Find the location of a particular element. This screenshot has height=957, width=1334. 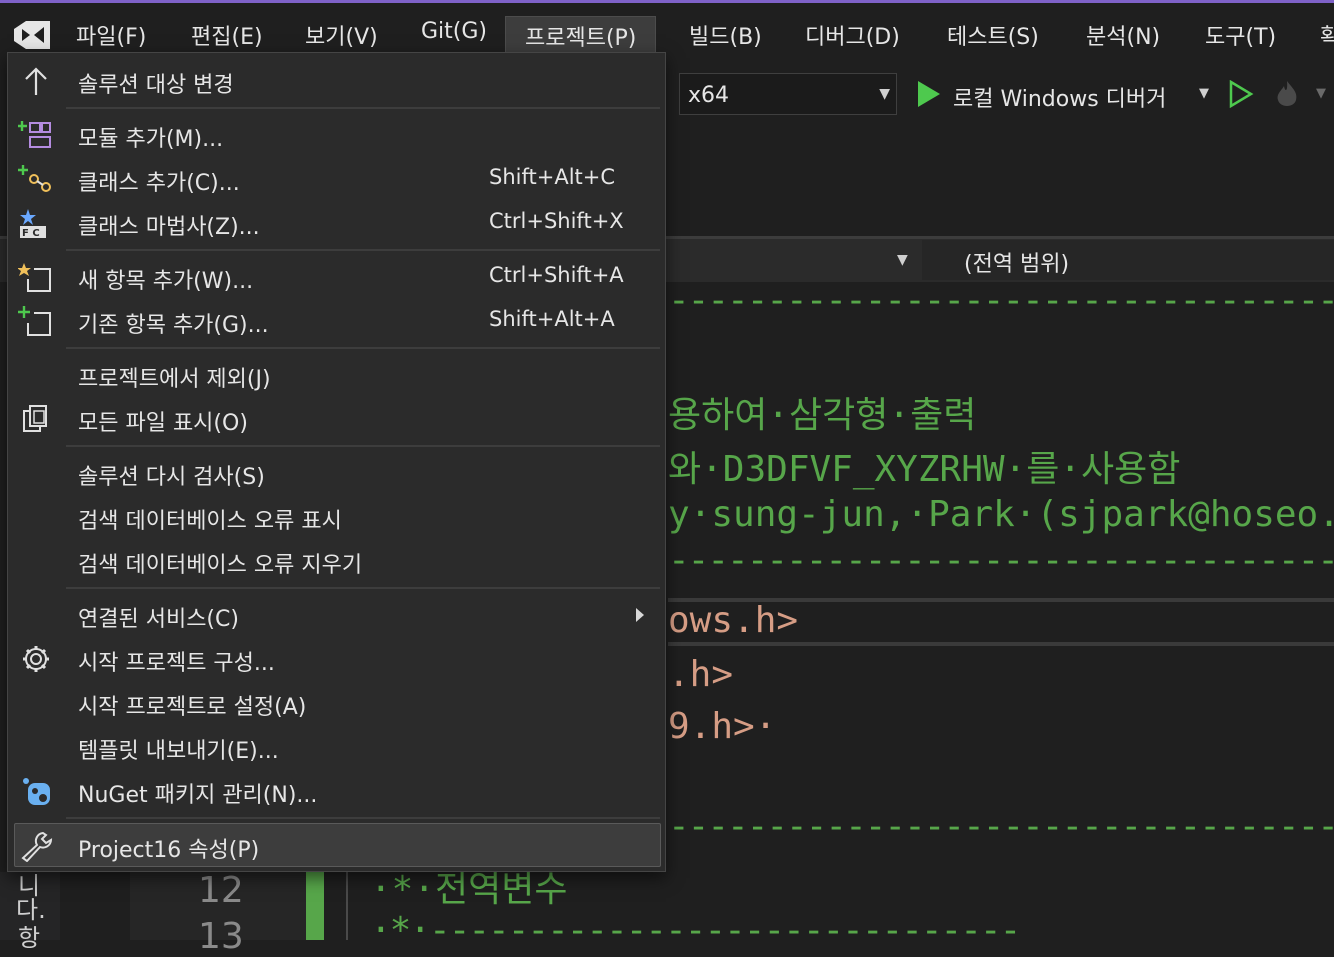

line-number-gutter: 12 13 is located at coordinates (218, 913).